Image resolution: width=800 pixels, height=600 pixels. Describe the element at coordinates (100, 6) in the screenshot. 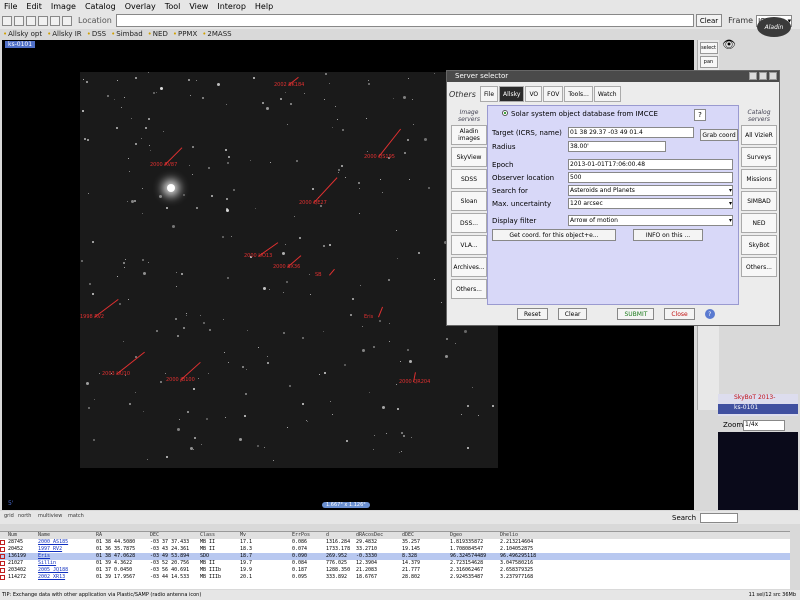

I see `menu-catalog: Catalog` at that location.